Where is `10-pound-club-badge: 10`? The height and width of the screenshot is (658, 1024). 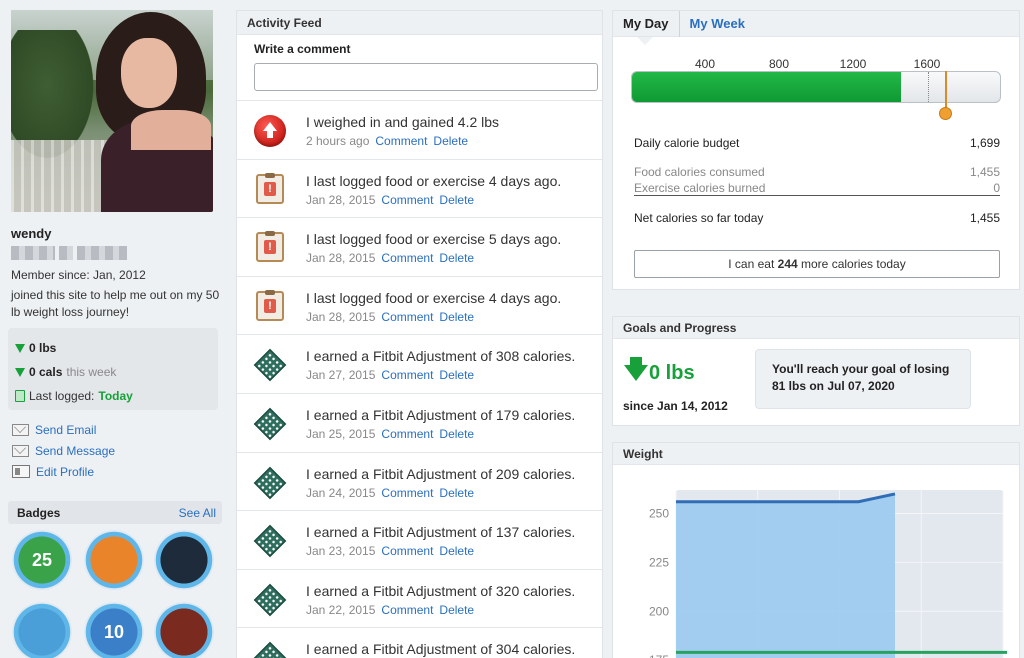
10-pound-club-badge: 10 is located at coordinates (114, 630).